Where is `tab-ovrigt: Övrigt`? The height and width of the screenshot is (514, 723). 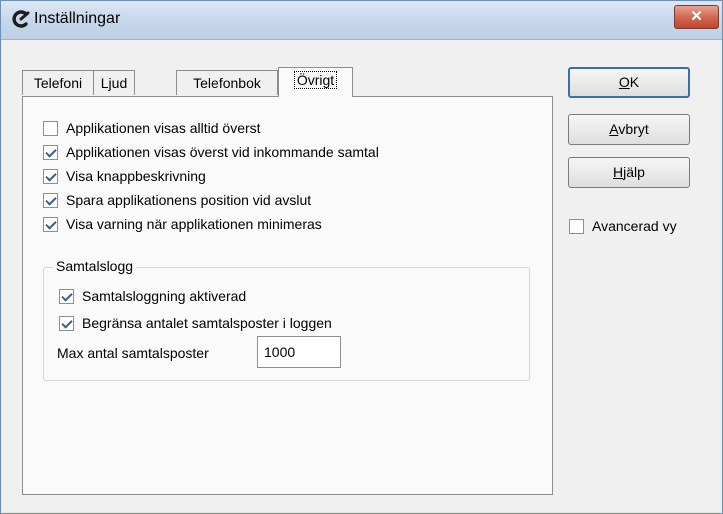
tab-ovrigt: Övrigt is located at coordinates (315, 82).